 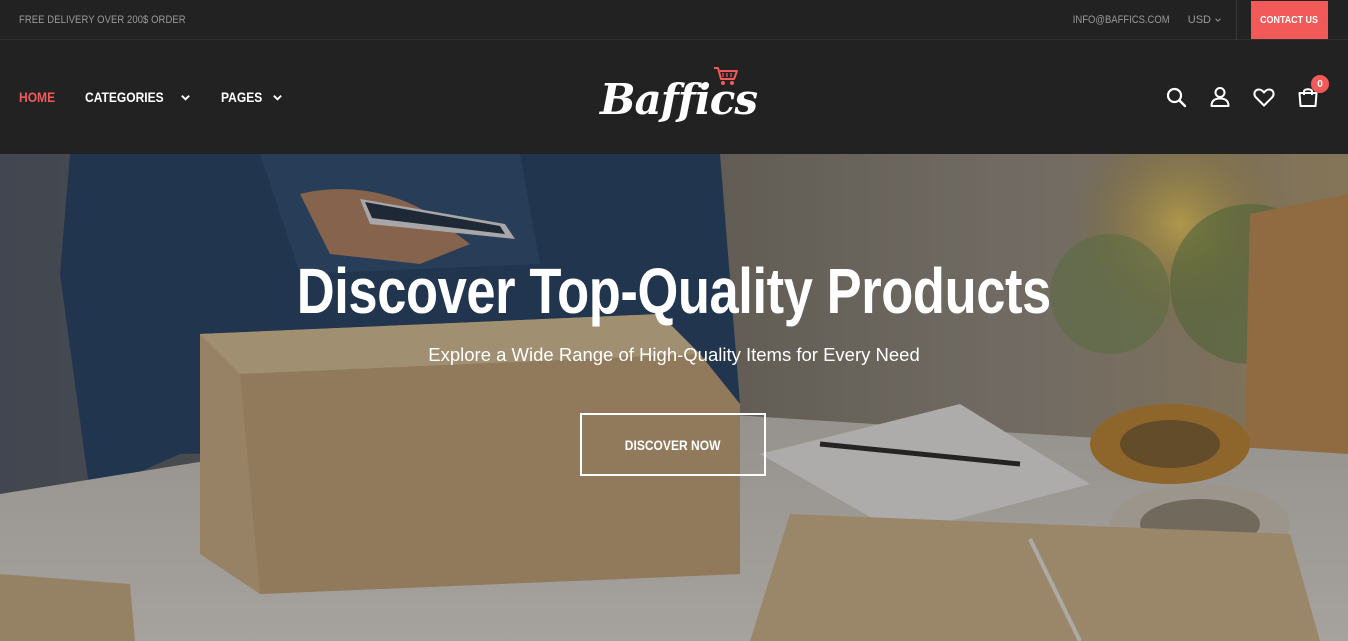 I want to click on currency-selector: USD, so click(x=1205, y=20).